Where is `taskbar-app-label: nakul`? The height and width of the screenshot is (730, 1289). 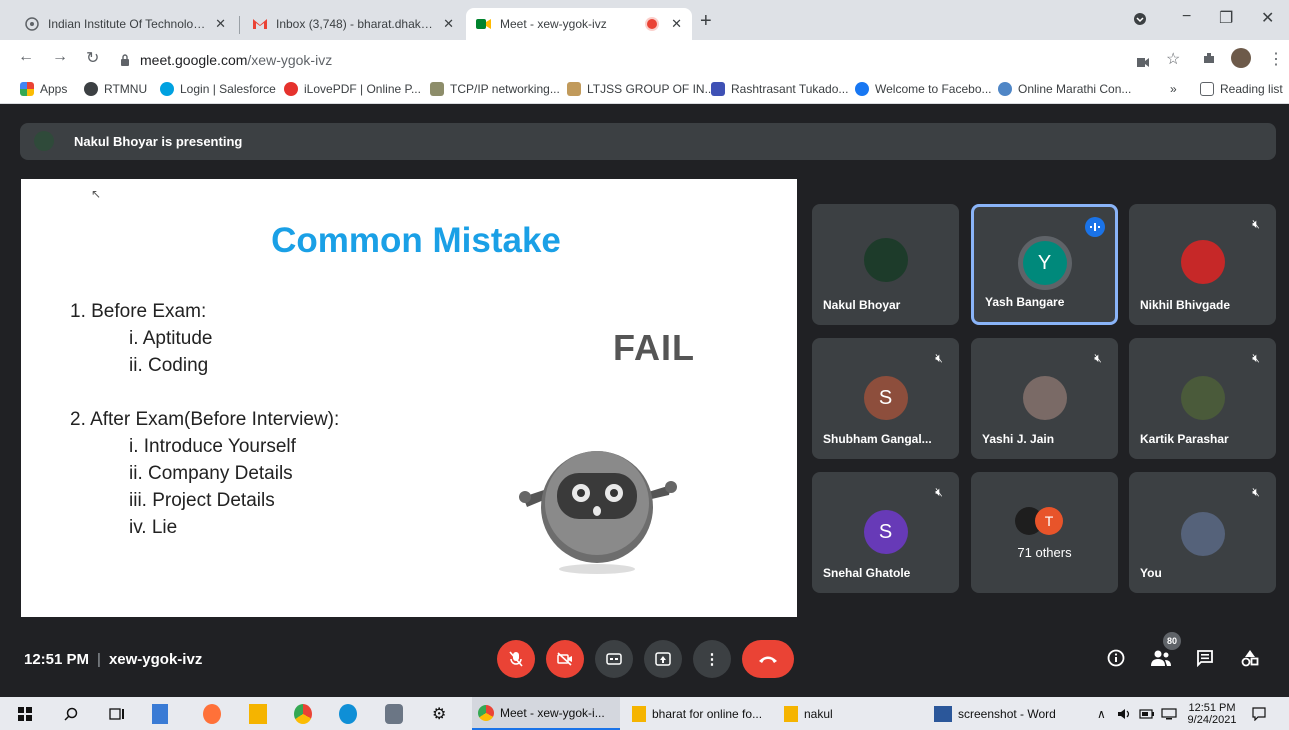
taskbar-app-label: nakul is located at coordinates (818, 713).